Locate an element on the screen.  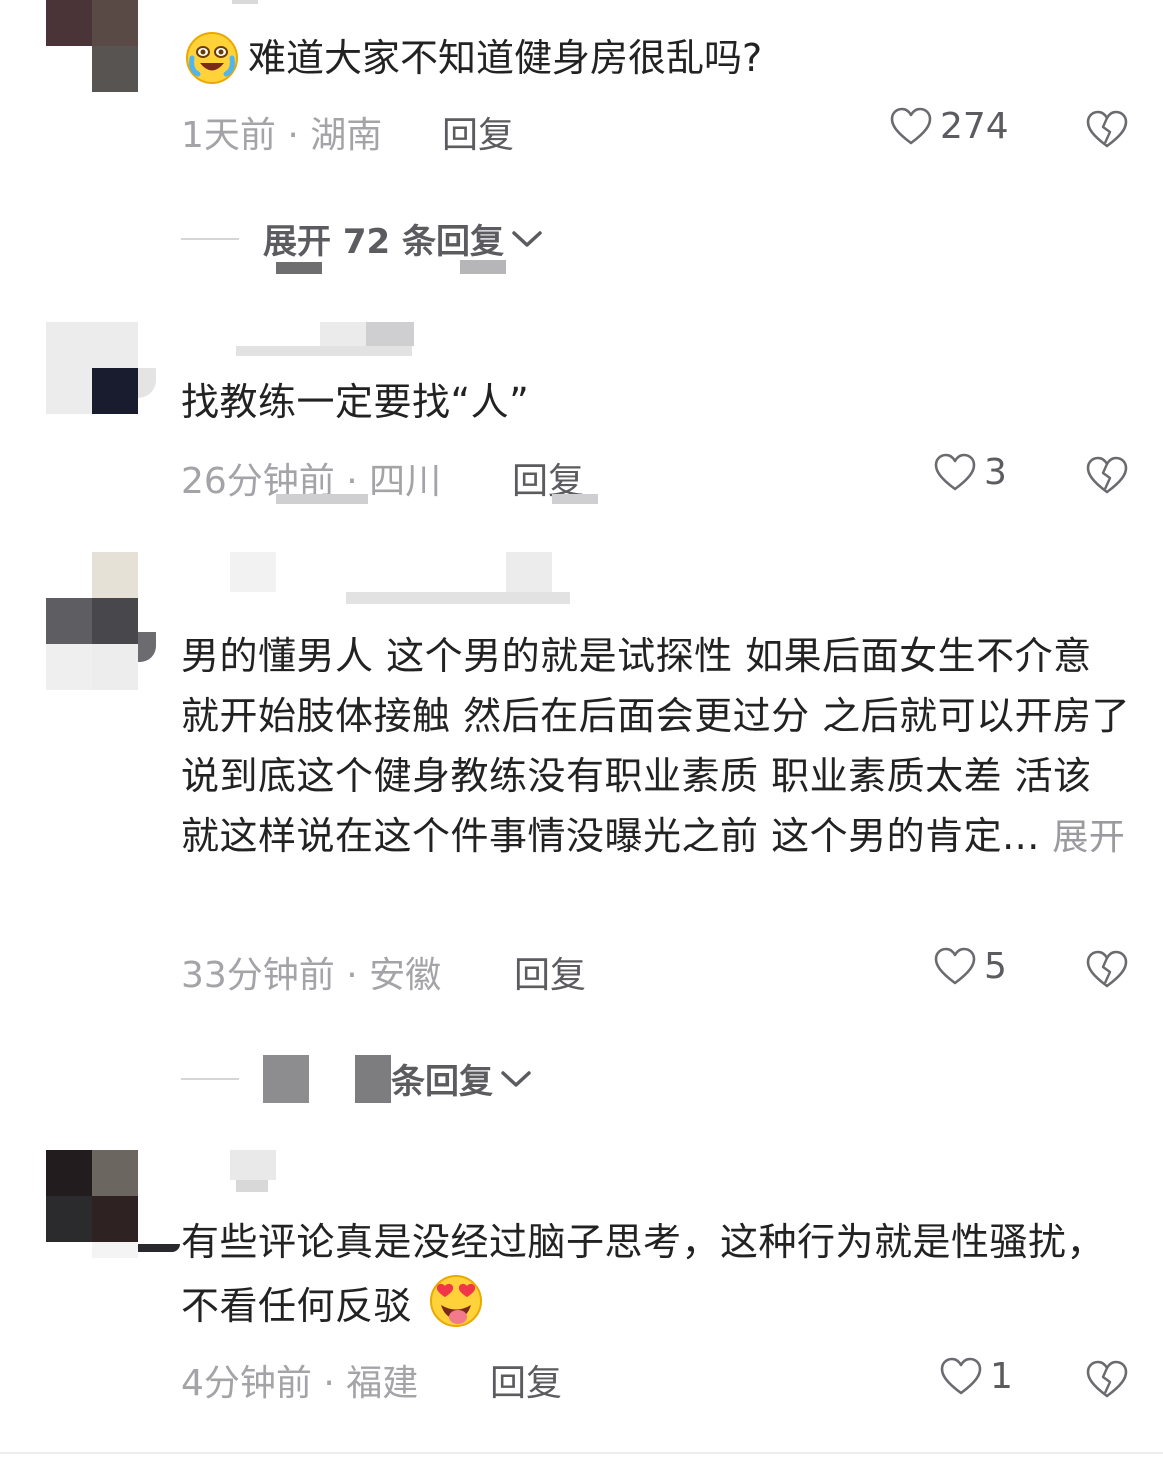
comment-text: 难道大家不知道健身房很乱吗? is located at coordinates (505, 58).